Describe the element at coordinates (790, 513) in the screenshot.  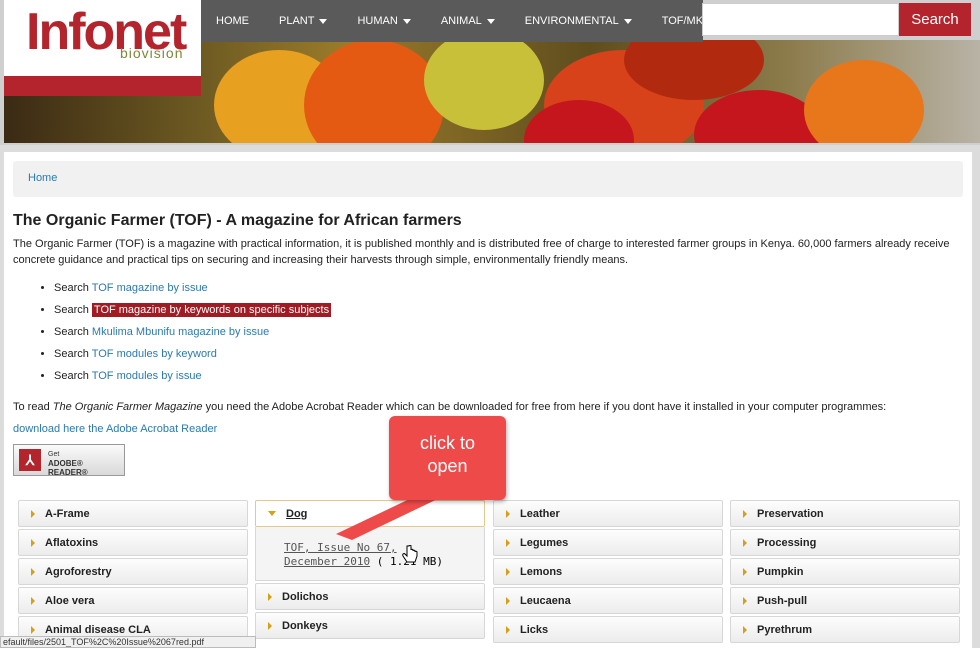
I see `accordion-item-label: Preservation` at that location.